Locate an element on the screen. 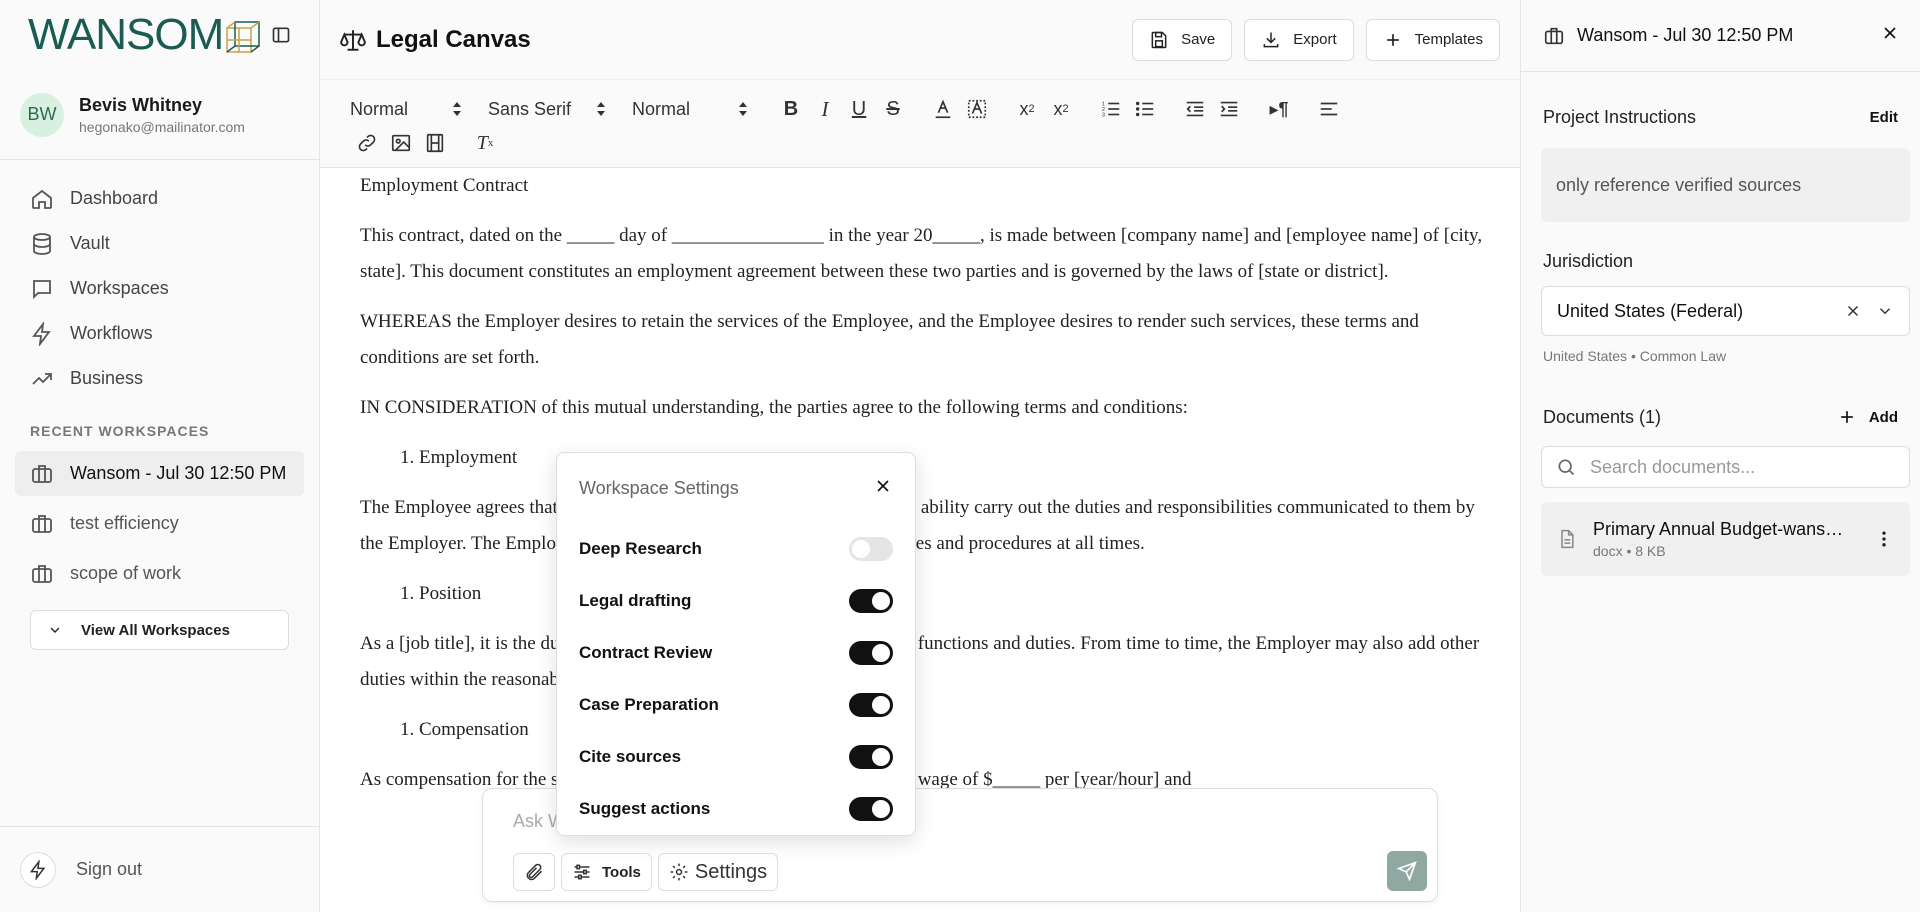 This screenshot has width=1920, height=912. updown-icon is located at coordinates (601, 109).